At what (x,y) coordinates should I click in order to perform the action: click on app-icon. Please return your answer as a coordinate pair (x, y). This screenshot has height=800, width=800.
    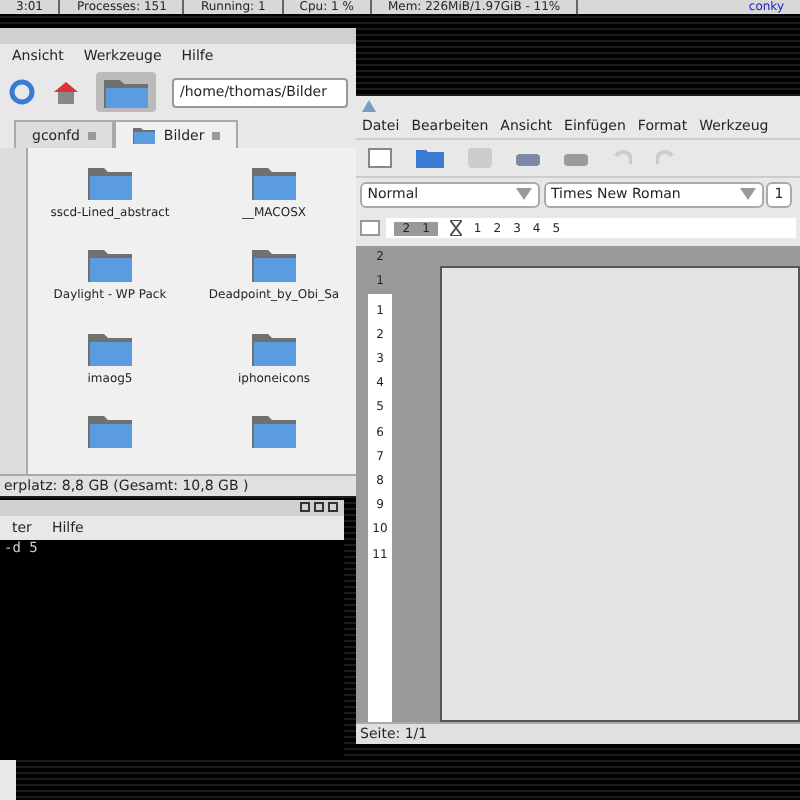
    Looking at the image, I should click on (369, 106).